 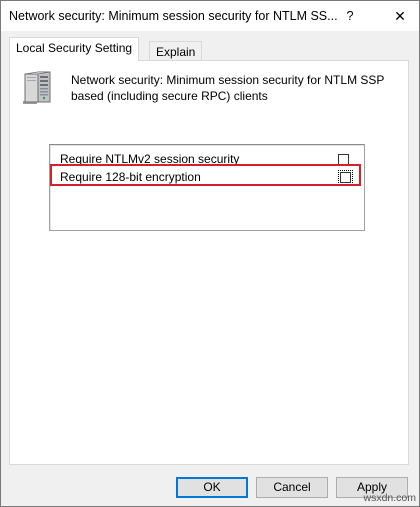 I want to click on tab-explain: Explain, so click(x=176, y=51).